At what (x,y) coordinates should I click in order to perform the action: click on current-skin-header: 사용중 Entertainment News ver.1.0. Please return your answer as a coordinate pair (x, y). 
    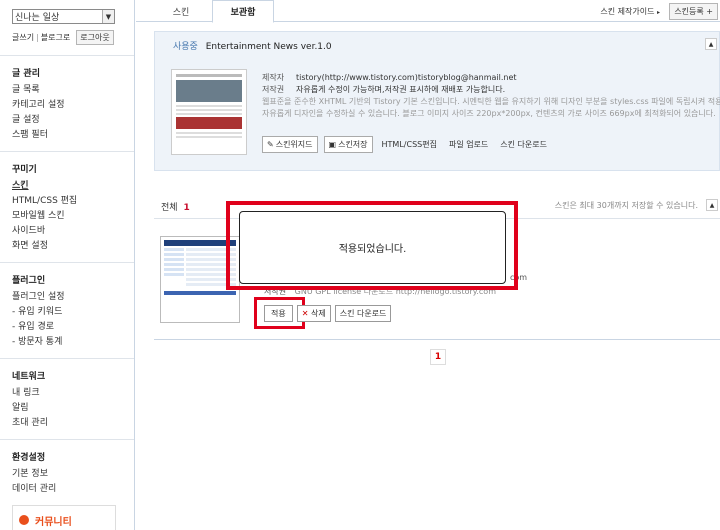
    Looking at the image, I should click on (252, 45).